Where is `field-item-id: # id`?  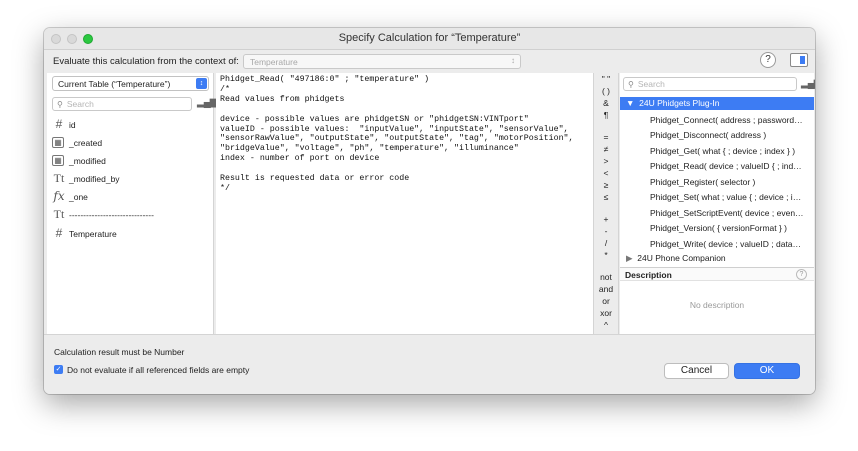 field-item-id: # id is located at coordinates (132, 125).